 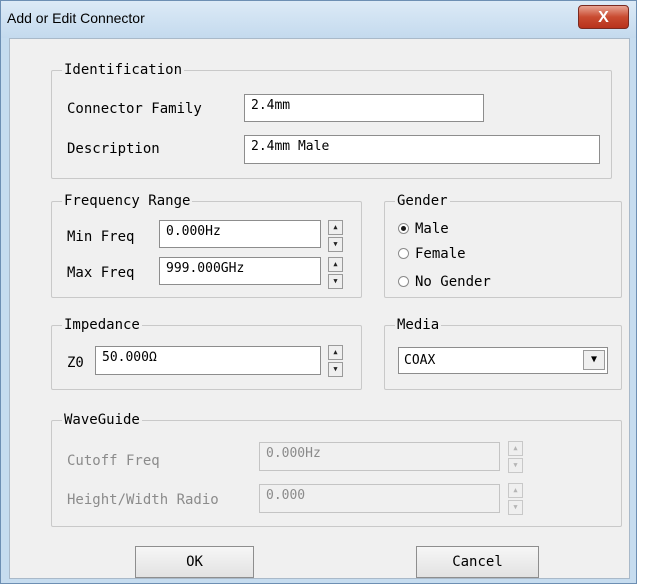 What do you see at coordinates (603, 17) in the screenshot?
I see `close-button: X` at bounding box center [603, 17].